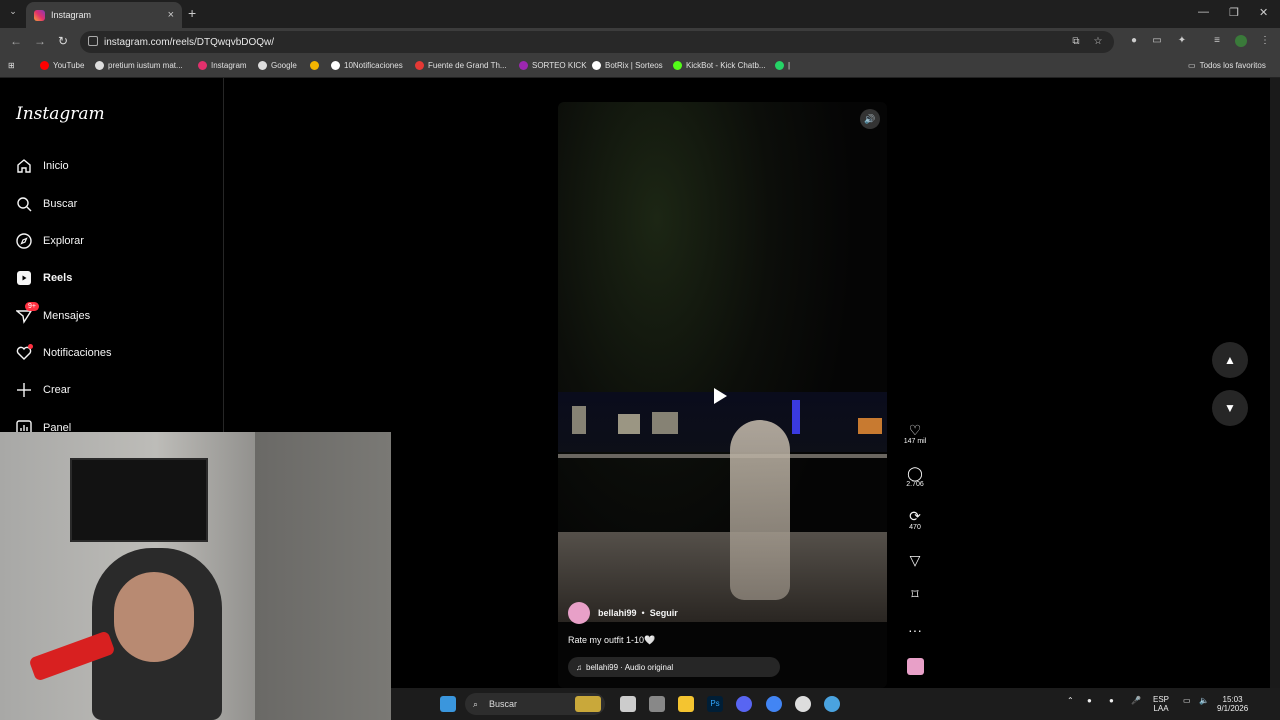 This screenshot has width=1280, height=720. What do you see at coordinates (46, 204) in the screenshot?
I see `sidebar-item-buscar: Buscar` at bounding box center [46, 204].